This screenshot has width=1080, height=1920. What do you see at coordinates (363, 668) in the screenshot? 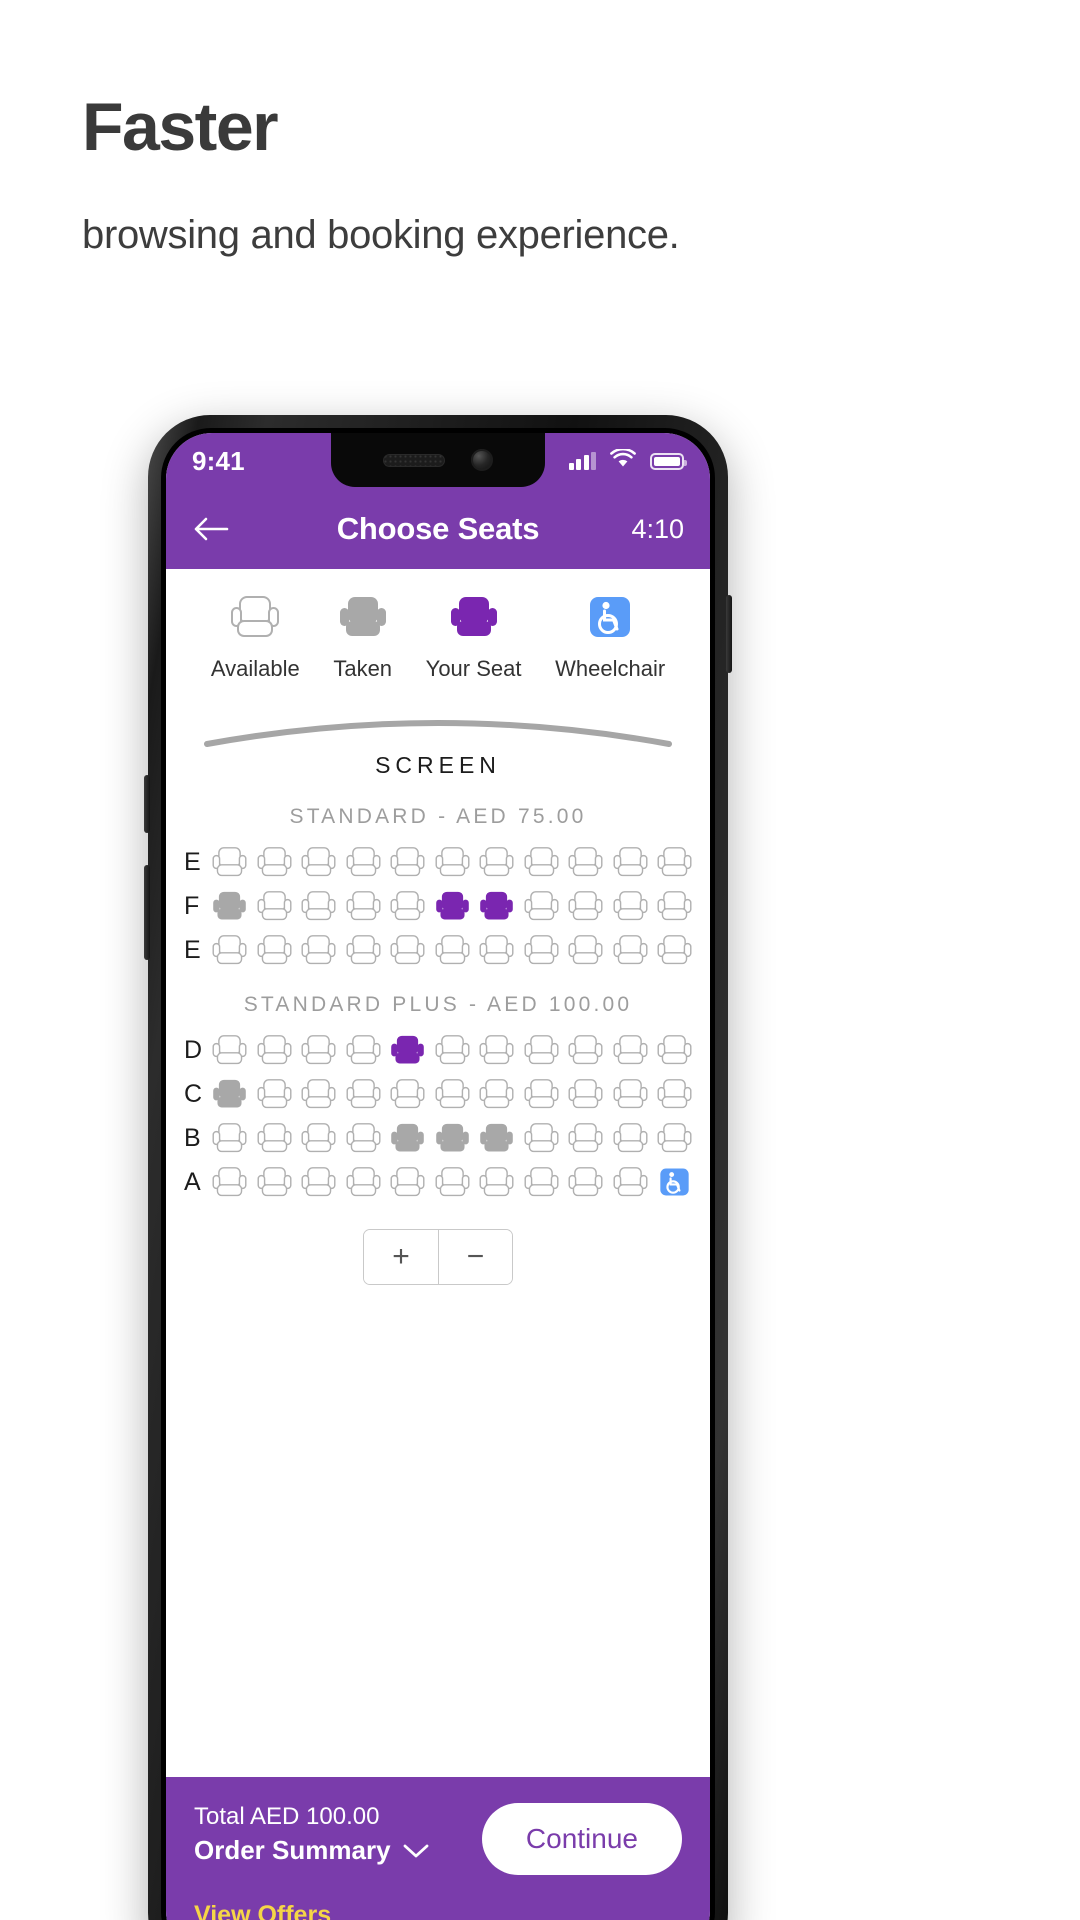
I see `legend-label: Taken` at bounding box center [363, 668].